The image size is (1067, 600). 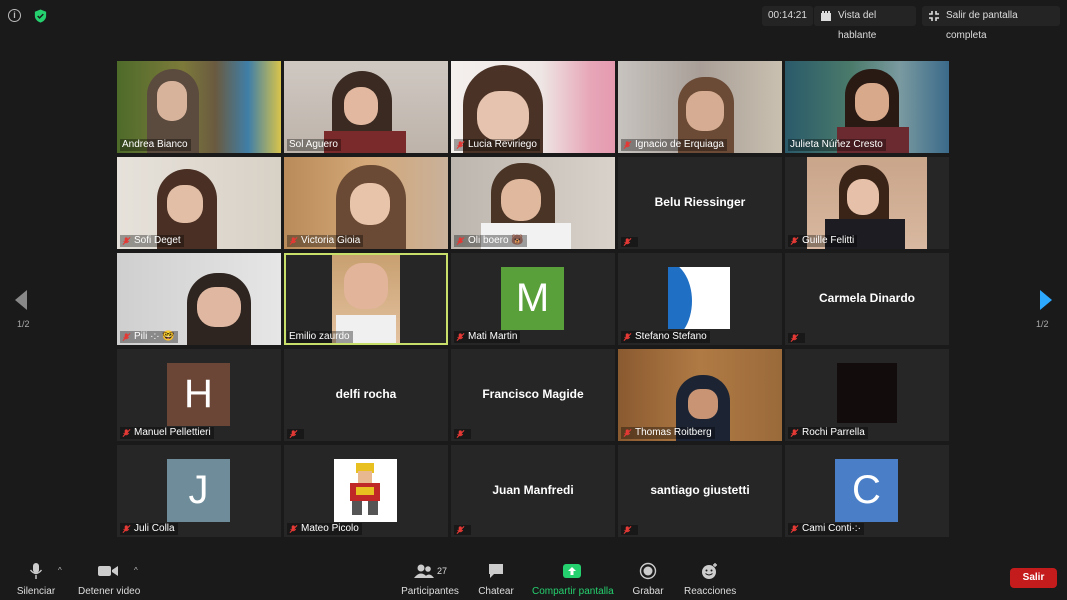 I want to click on participant-name: Pili ·:· 🤓, so click(x=149, y=337).